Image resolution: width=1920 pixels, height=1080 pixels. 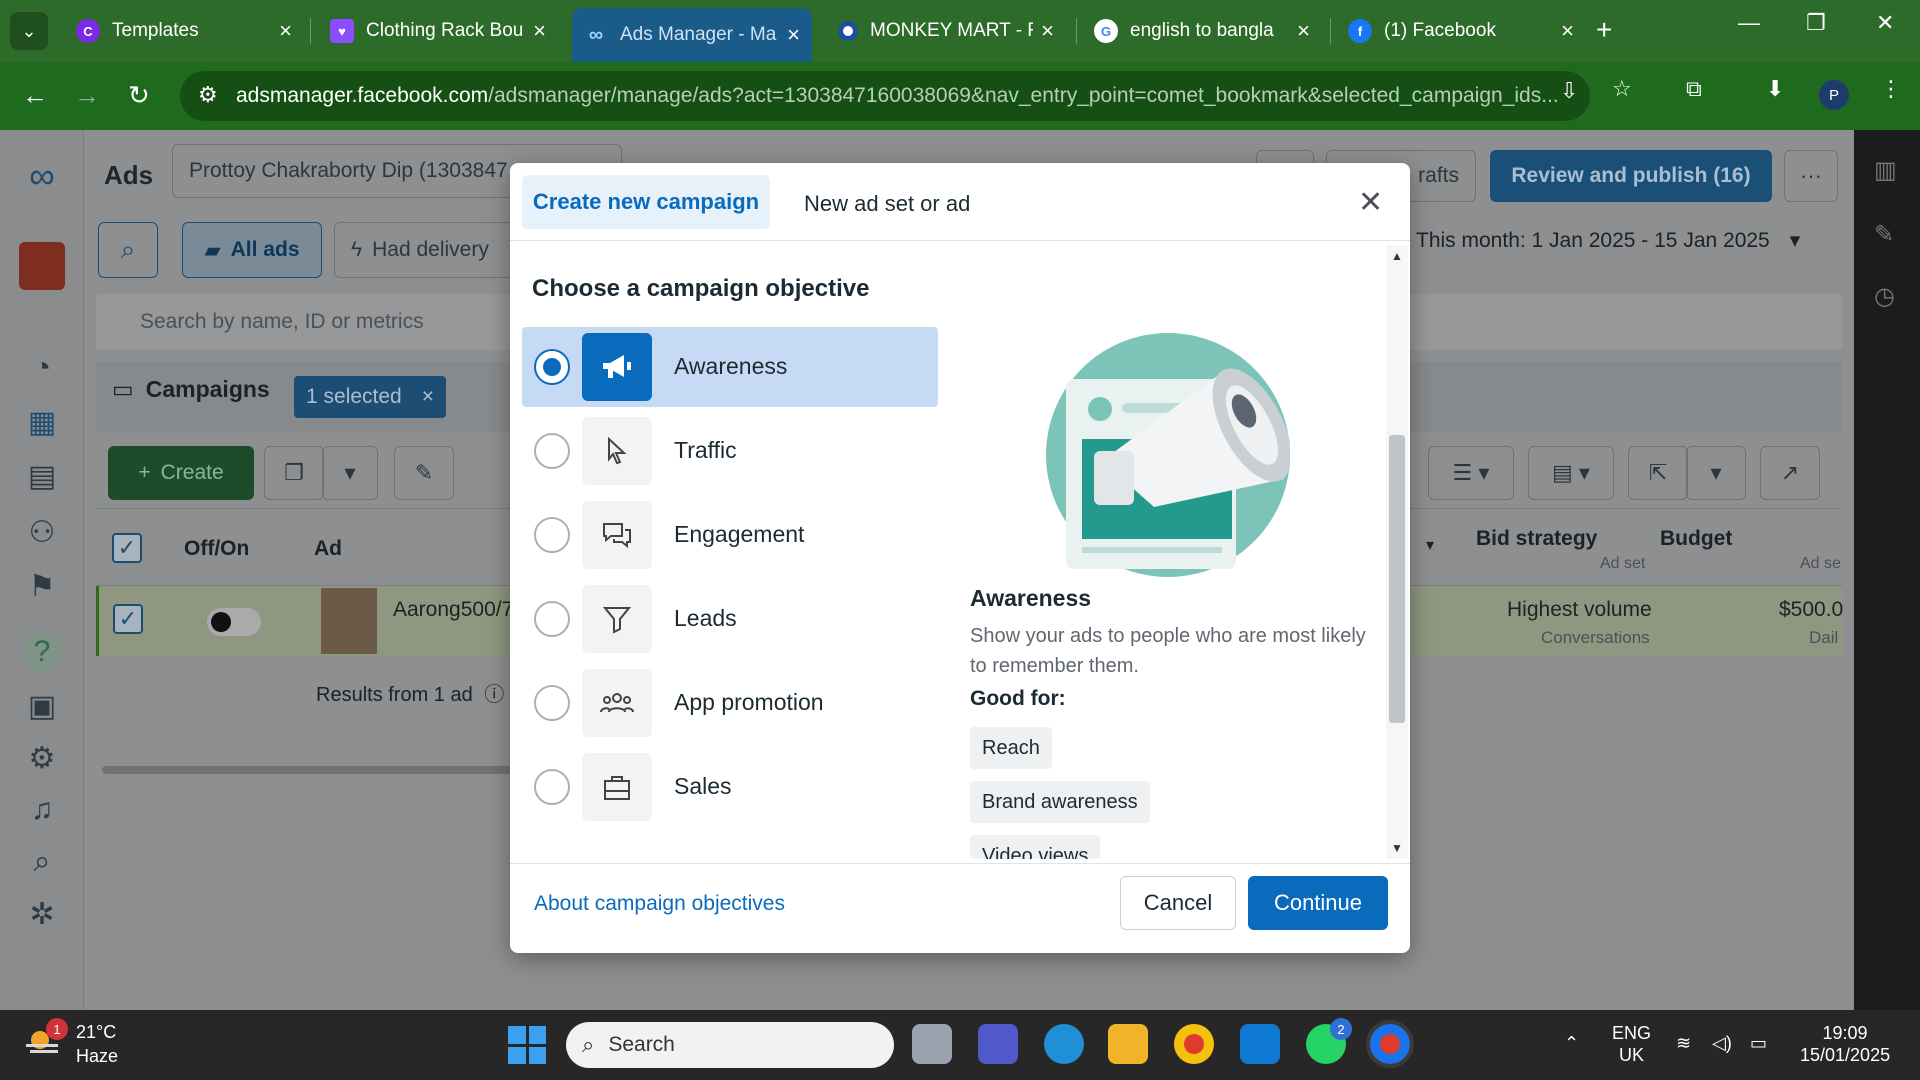 What do you see at coordinates (42, 422) in the screenshot?
I see `ads-table-icon: ▦` at bounding box center [42, 422].